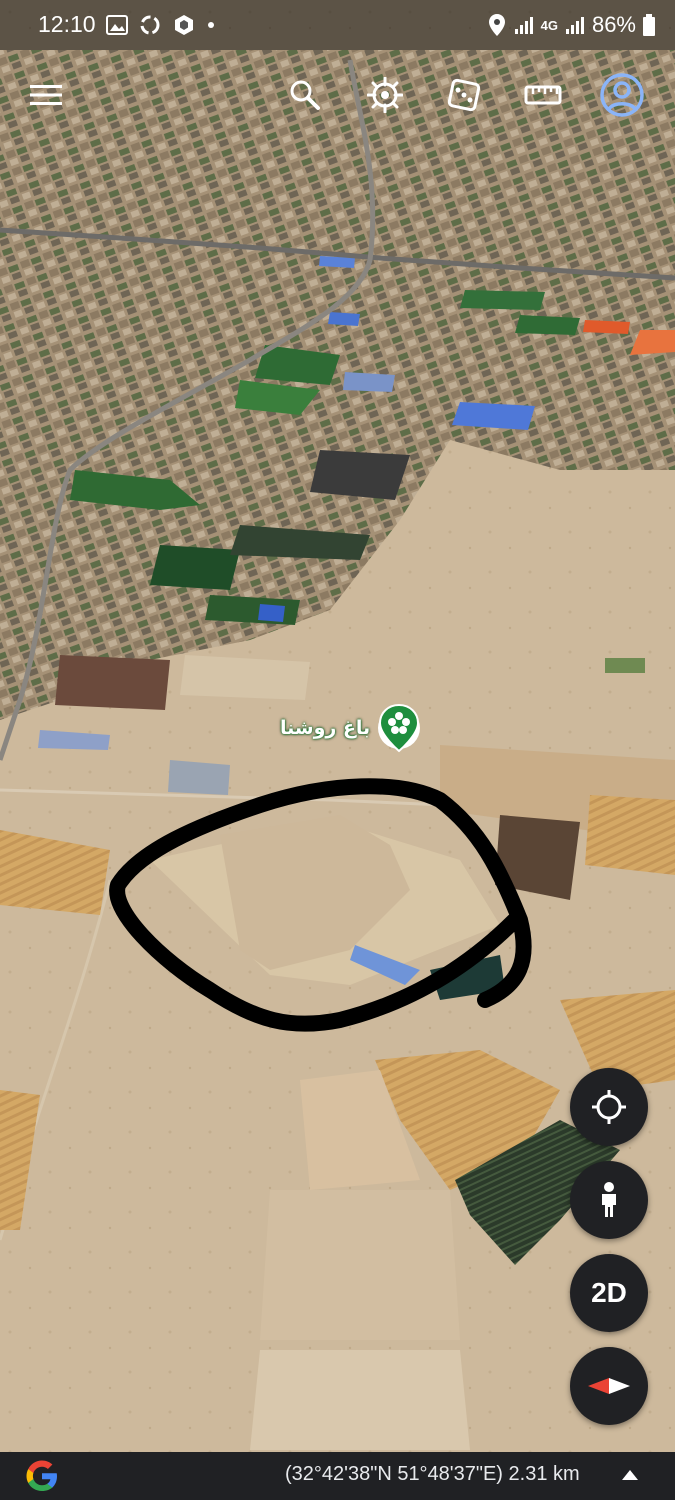  Describe the element at coordinates (613, 24) in the screenshot. I see `battery-percent: 86%` at that location.